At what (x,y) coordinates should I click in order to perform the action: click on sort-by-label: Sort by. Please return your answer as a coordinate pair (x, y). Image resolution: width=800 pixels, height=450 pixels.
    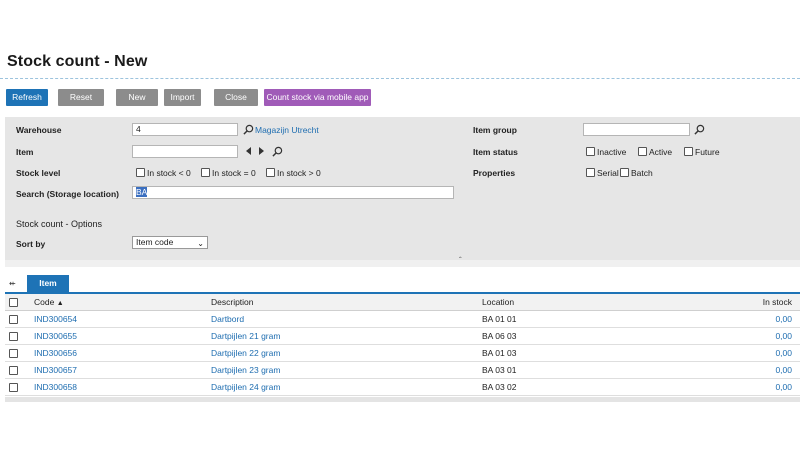
    Looking at the image, I should click on (31, 244).